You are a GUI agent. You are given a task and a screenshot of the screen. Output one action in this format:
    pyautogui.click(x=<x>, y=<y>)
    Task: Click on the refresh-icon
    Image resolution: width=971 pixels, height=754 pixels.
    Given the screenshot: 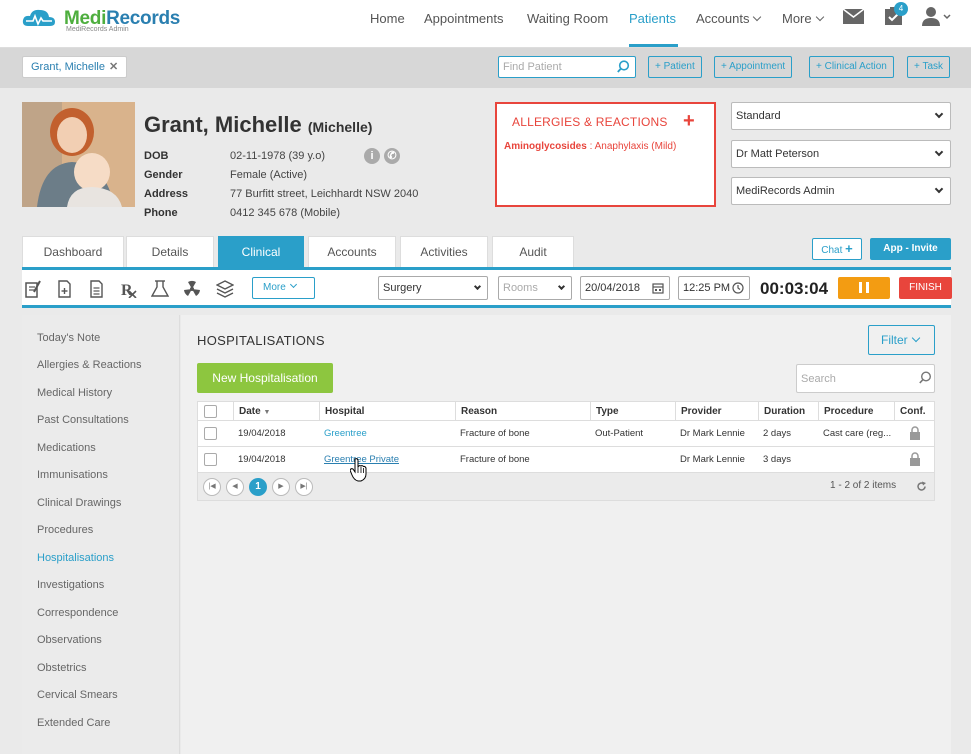 What is the action you would take?
    pyautogui.click(x=921, y=486)
    